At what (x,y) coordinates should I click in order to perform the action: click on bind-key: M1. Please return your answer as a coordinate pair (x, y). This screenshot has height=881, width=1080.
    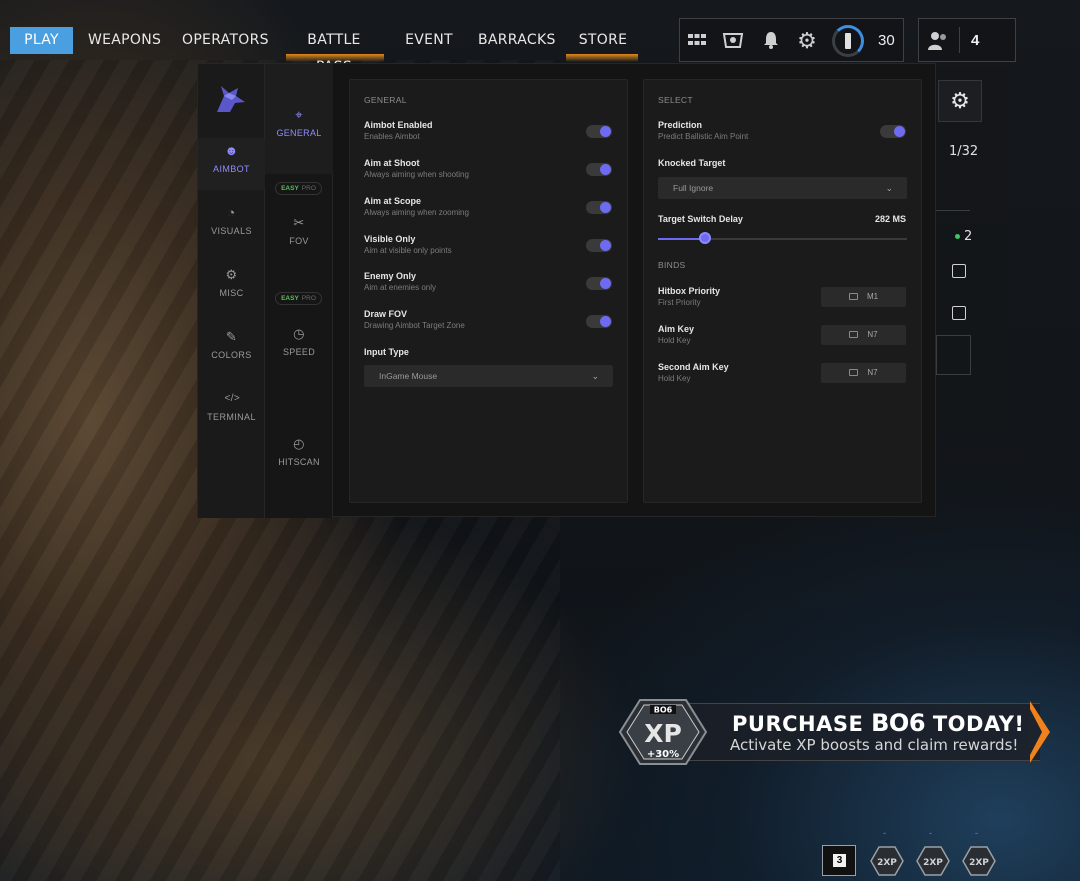
    Looking at the image, I should click on (872, 296).